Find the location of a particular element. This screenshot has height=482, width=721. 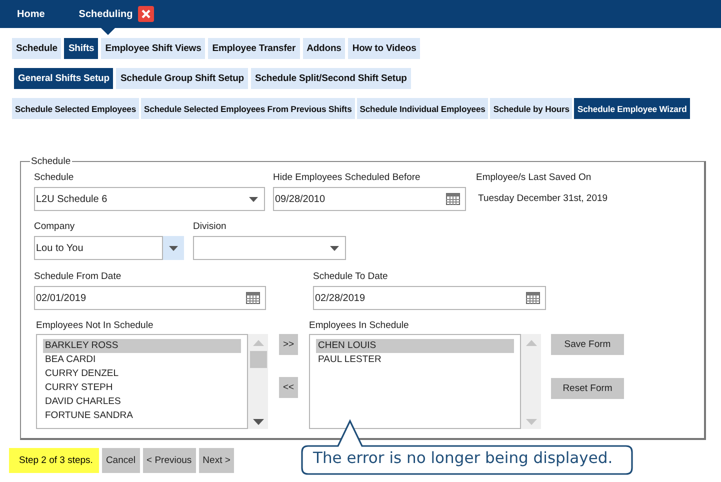

tab: Schedule Split/Second Shift Setup is located at coordinates (330, 78).